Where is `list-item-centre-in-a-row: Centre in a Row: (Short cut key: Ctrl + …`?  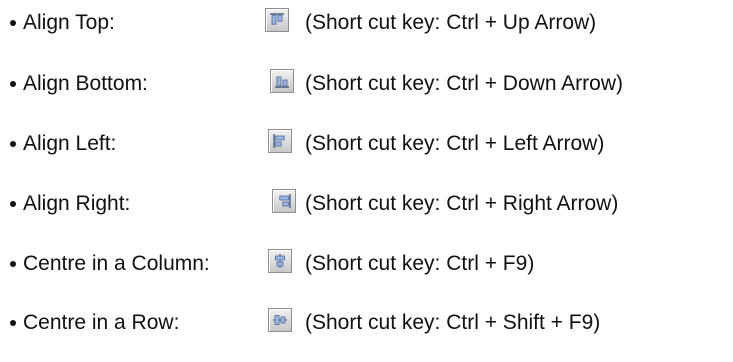 list-item-centre-in-a-row: Centre in a Row: (Short cut key: Ctrl + … is located at coordinates (366, 326).